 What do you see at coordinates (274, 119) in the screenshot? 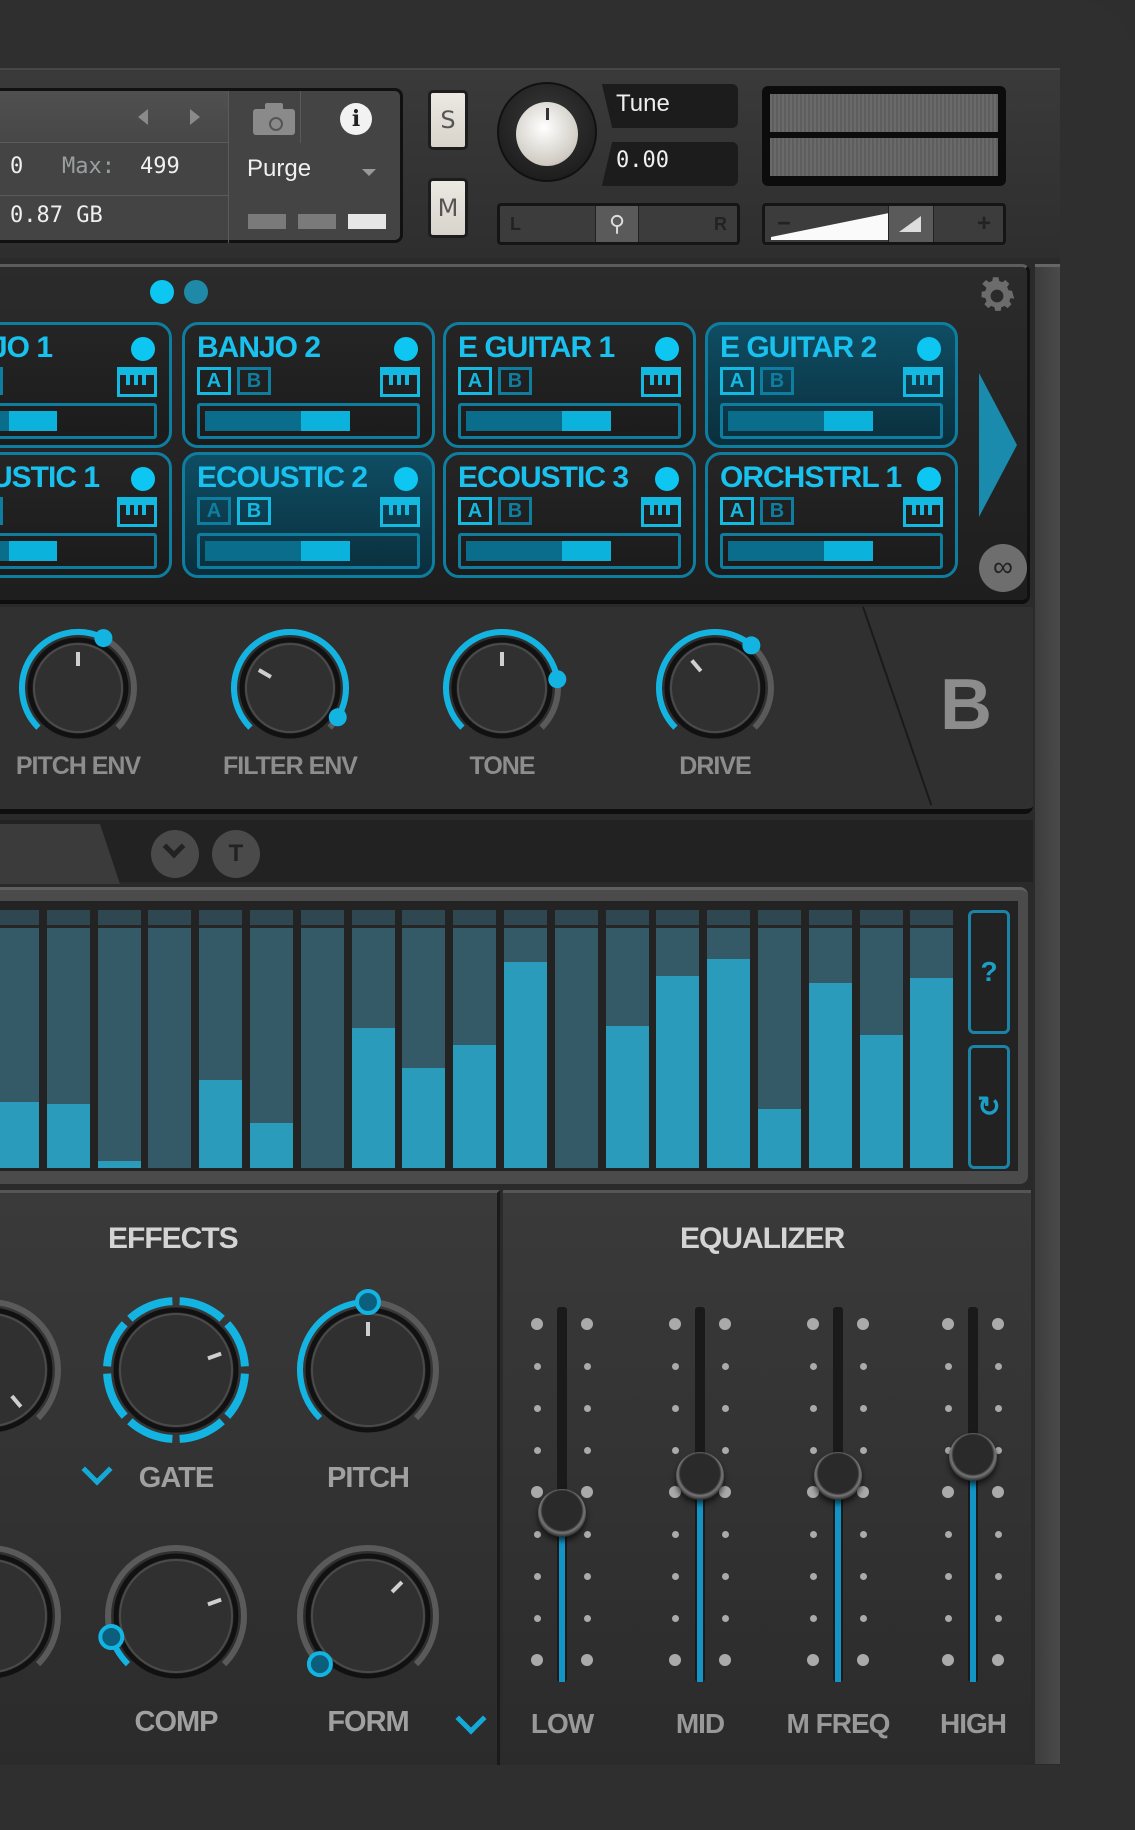
I see `camera-icon` at bounding box center [274, 119].